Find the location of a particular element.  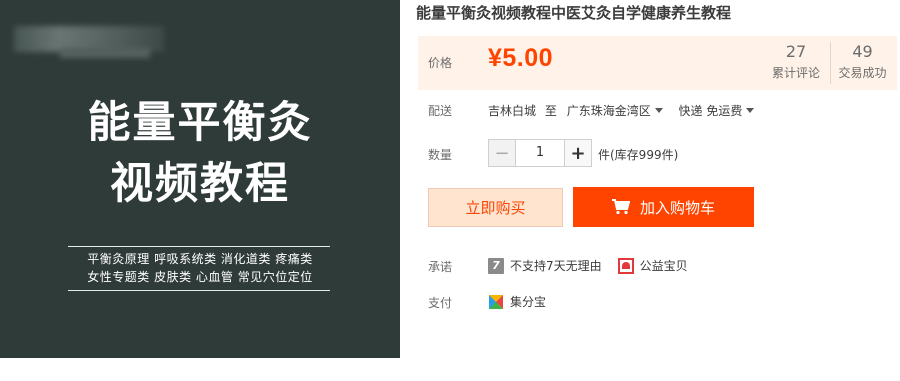

shipping-method-select: 快递 免运费 is located at coordinates (717, 110).